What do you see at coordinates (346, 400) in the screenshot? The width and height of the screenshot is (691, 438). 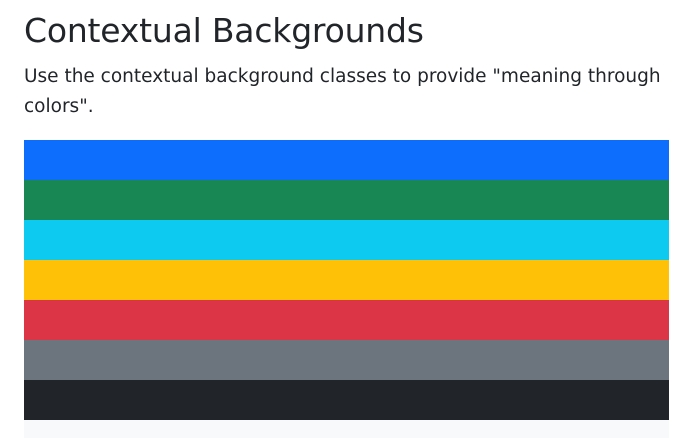 I see `bg-dark-bar` at bounding box center [346, 400].